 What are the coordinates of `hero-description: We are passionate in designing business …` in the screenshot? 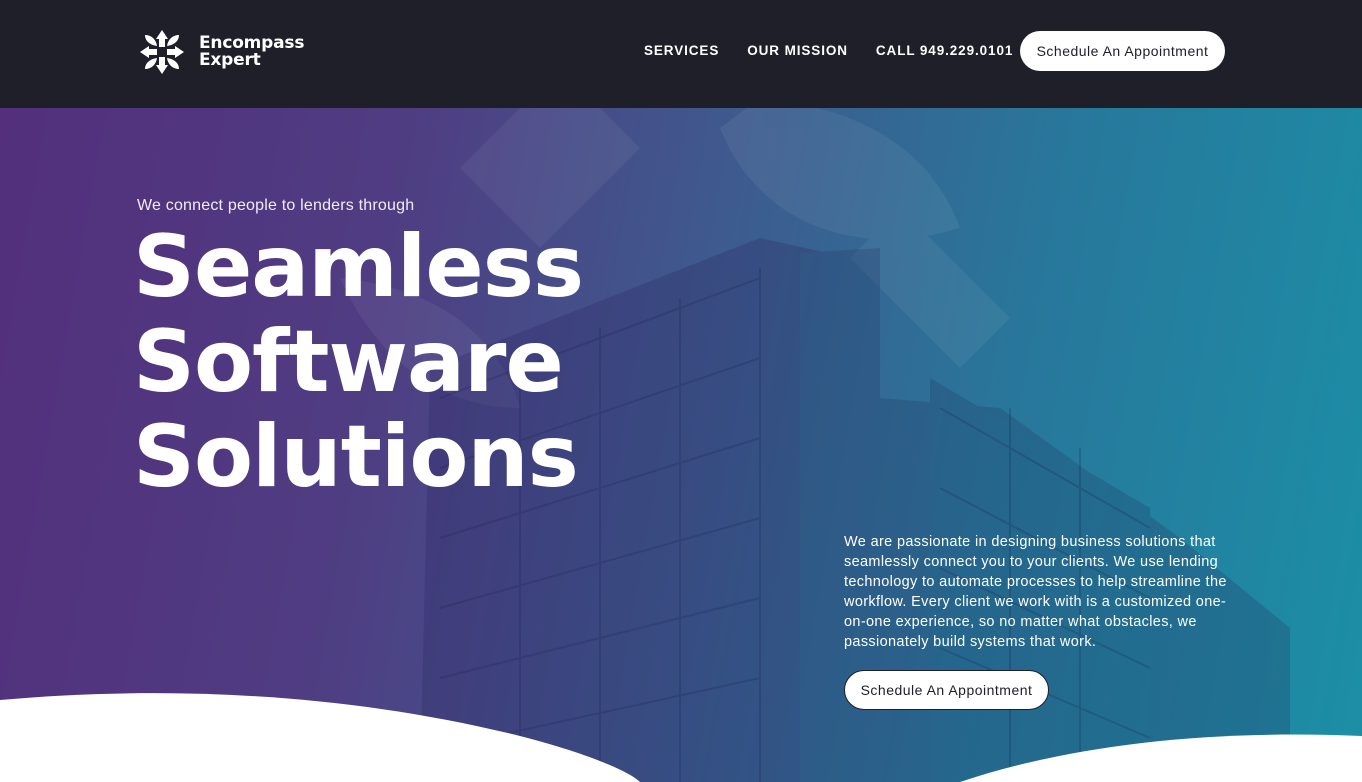 It's located at (1035, 592).